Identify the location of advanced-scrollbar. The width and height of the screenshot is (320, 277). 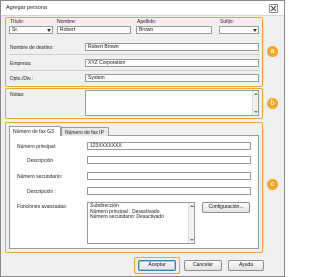
(191, 223).